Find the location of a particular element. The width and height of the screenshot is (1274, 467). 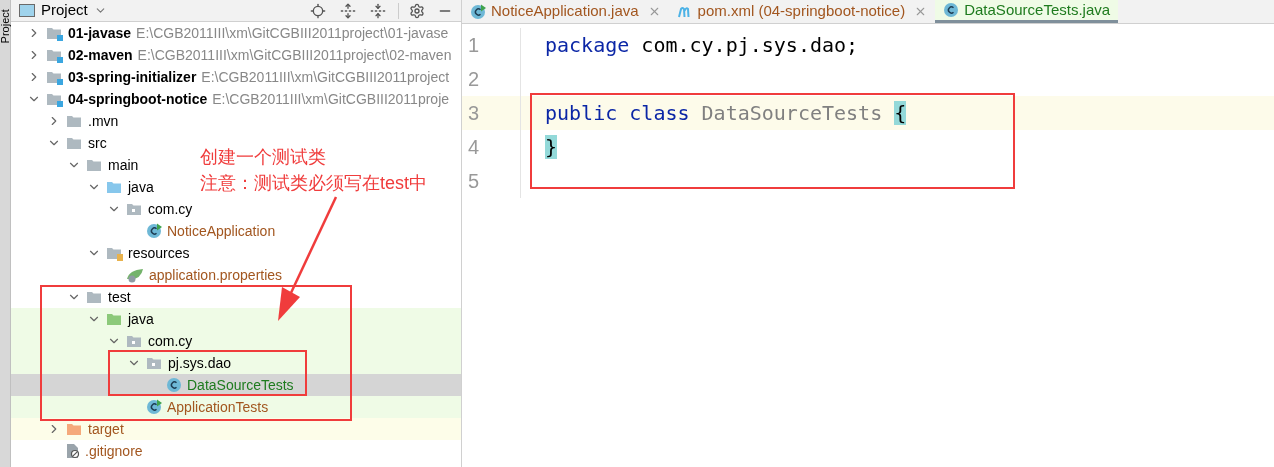

item-name: 03-spring-initializer is located at coordinates (132, 77).